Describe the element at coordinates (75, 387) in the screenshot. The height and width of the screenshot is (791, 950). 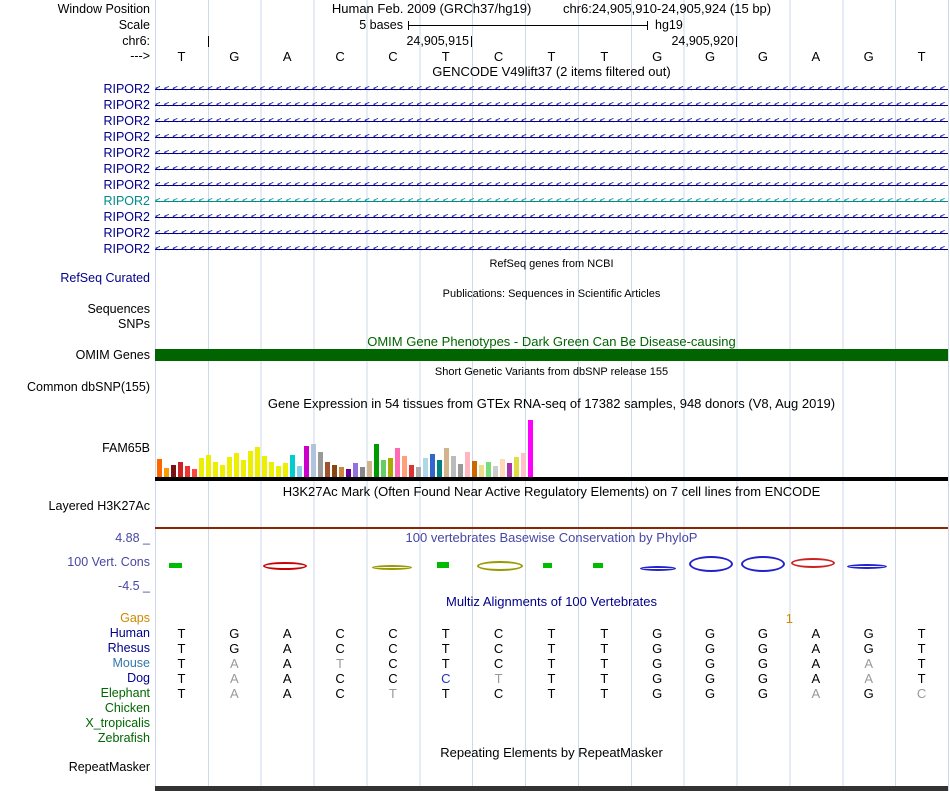
I see `common-dbsnp-label: Common dbSNP(155)` at that location.